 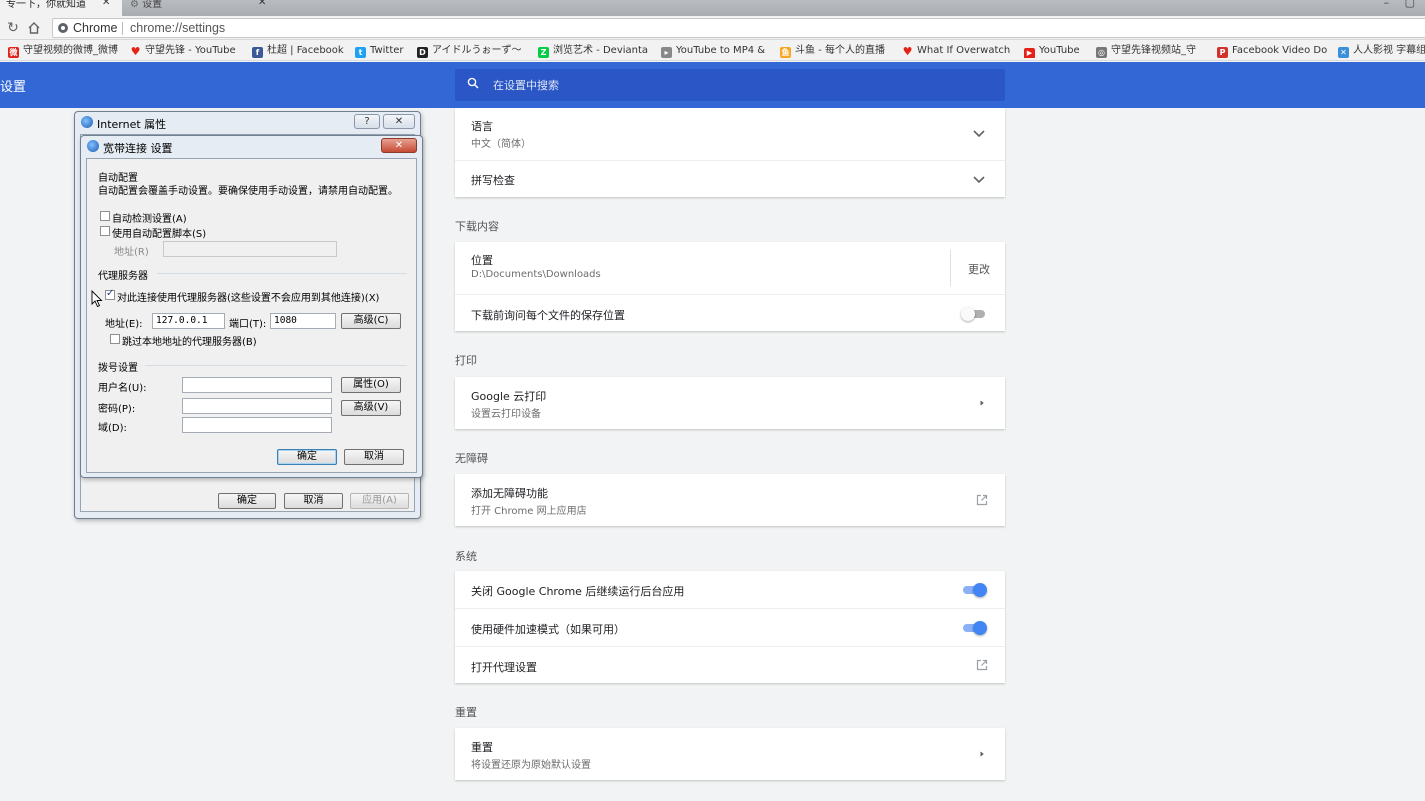 I want to click on background-apps-row: 关闭 Google Chrome 后继续运行后台应用, so click(x=730, y=589).